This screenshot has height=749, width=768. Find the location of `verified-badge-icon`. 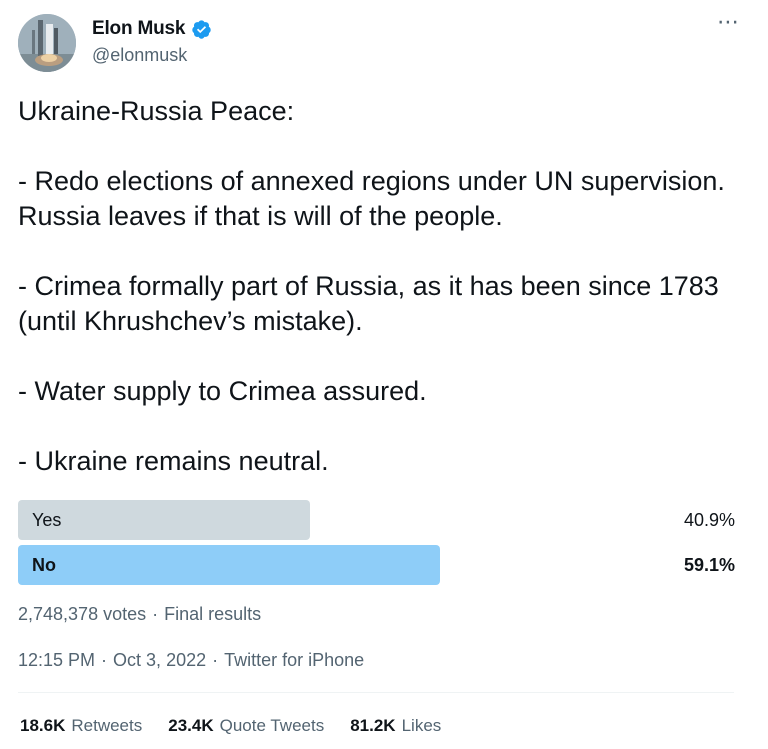

verified-badge-icon is located at coordinates (201, 29).